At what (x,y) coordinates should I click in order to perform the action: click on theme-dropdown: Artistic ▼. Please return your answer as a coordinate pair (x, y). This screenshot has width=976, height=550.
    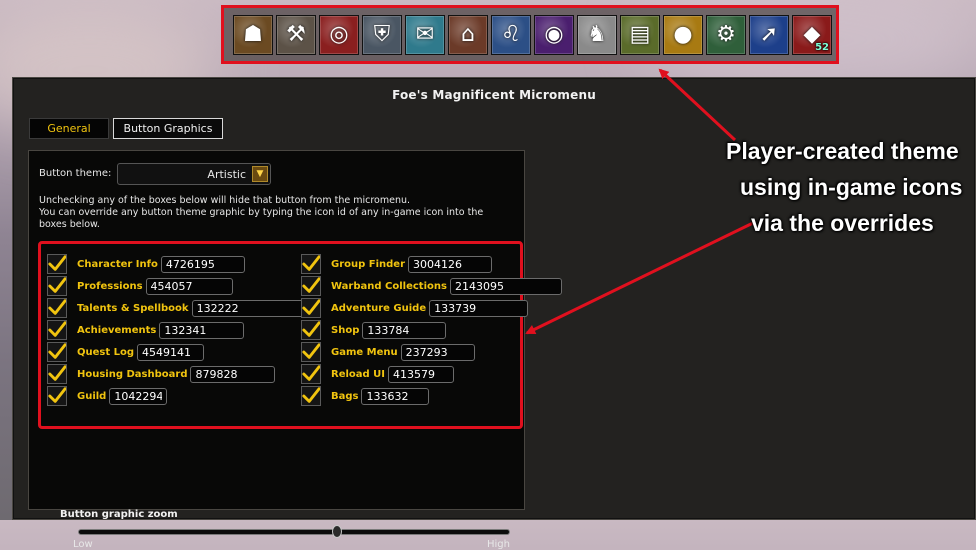
    Looking at the image, I should click on (194, 174).